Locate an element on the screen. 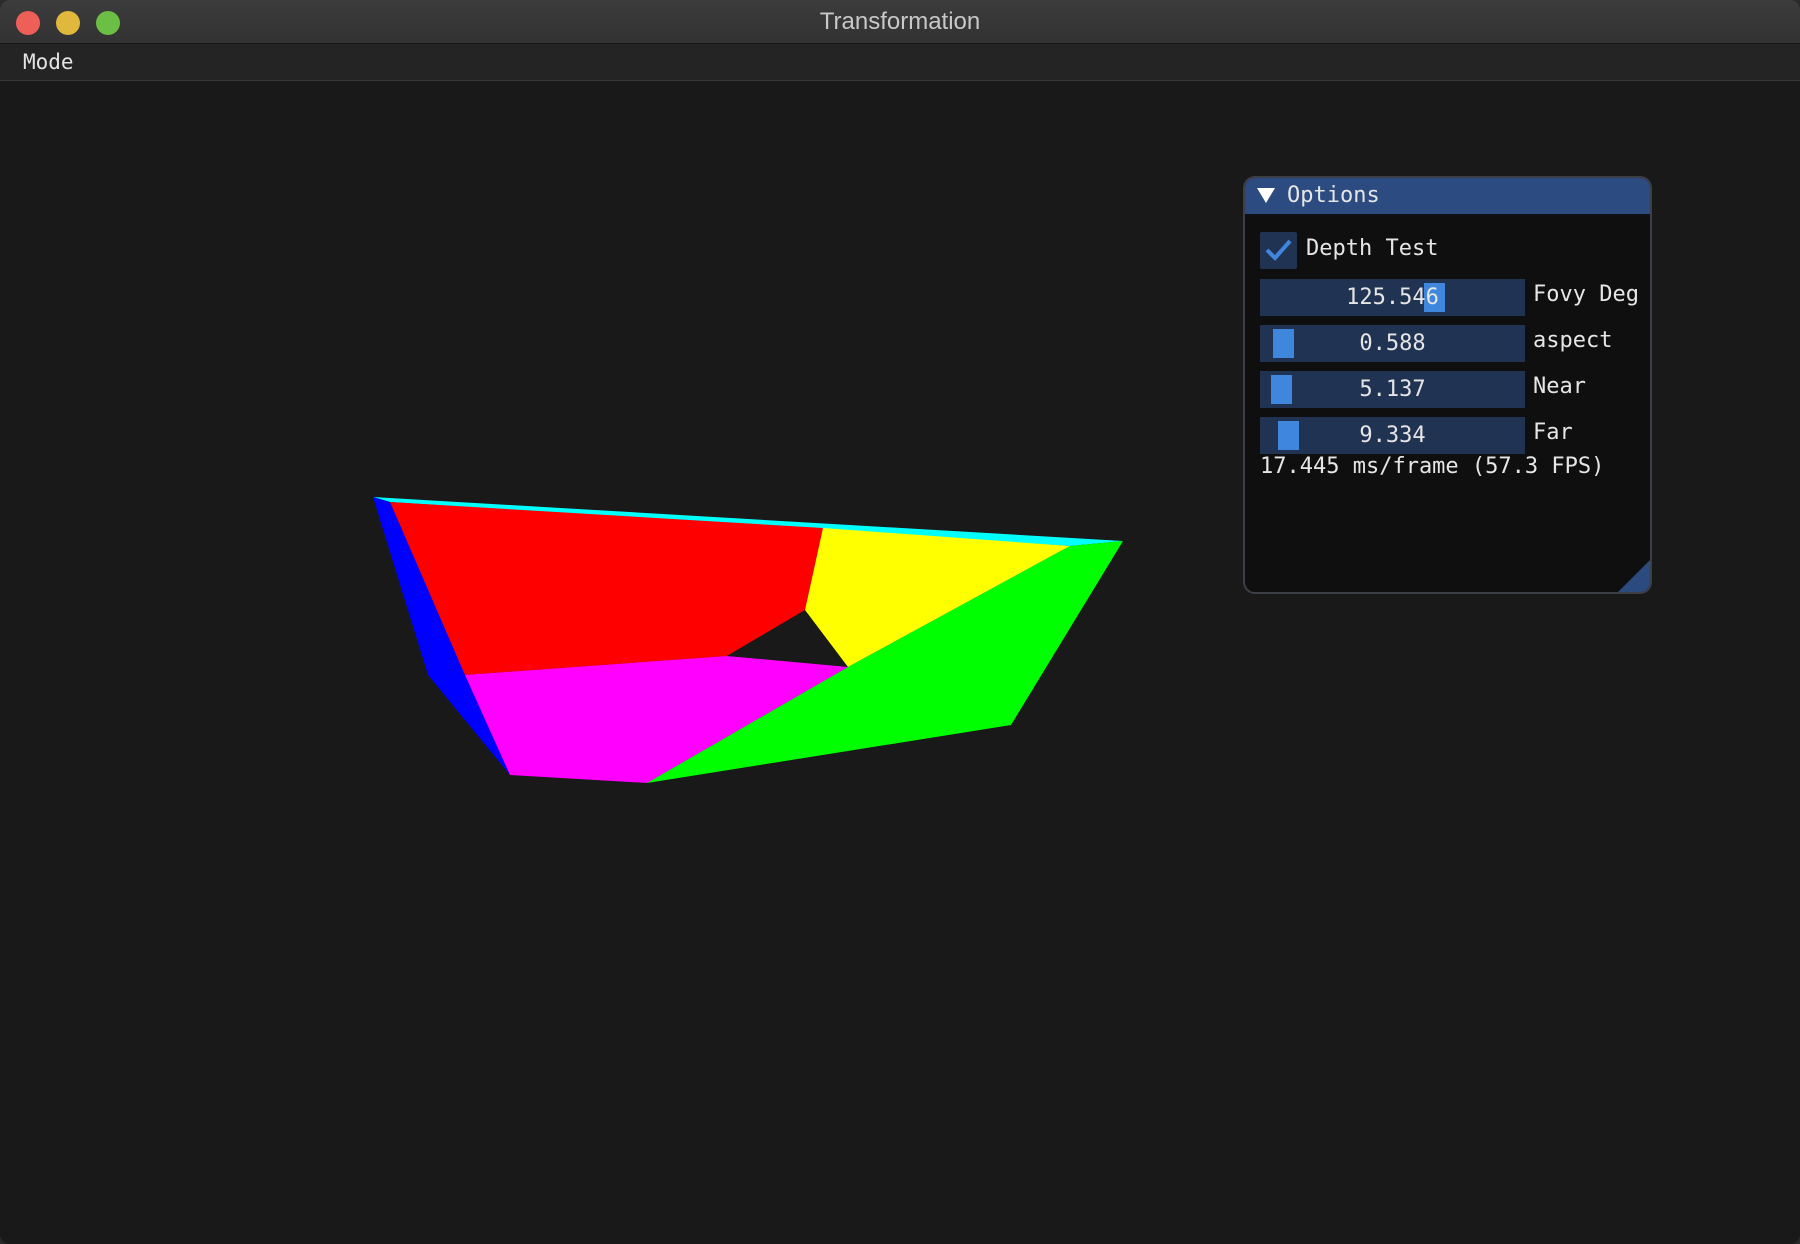  menu-bar: Mode is located at coordinates (900, 62).